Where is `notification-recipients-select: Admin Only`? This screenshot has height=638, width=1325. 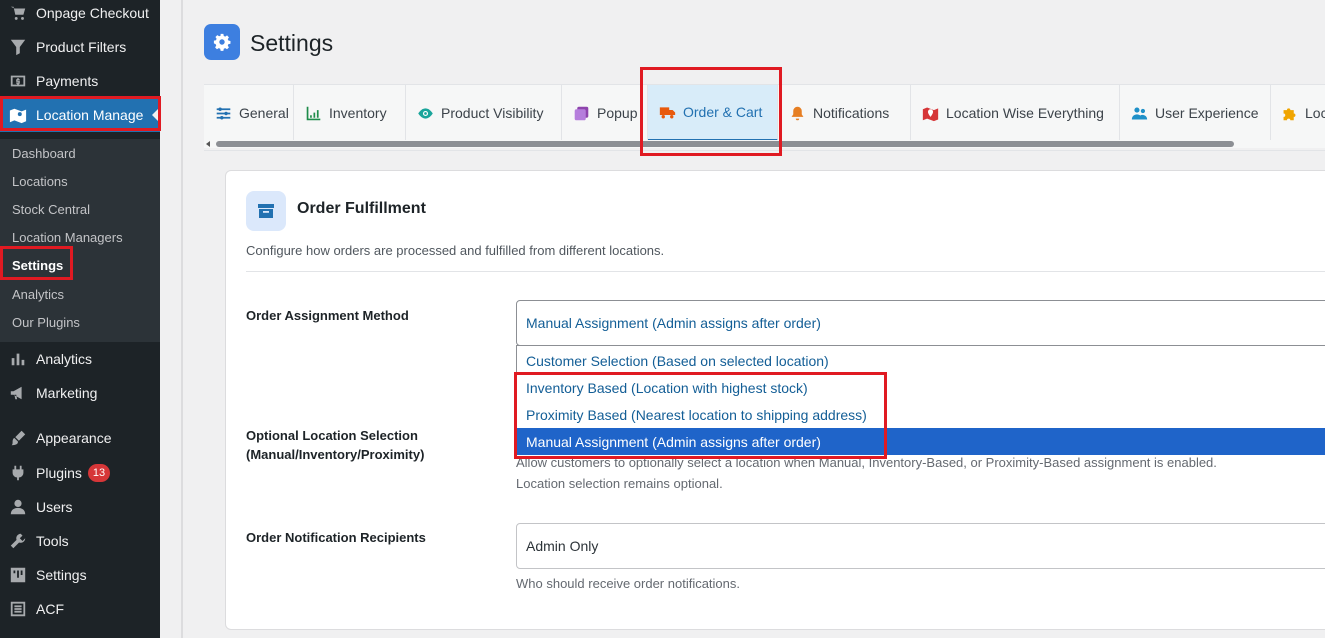 notification-recipients-select: Admin Only is located at coordinates (920, 546).